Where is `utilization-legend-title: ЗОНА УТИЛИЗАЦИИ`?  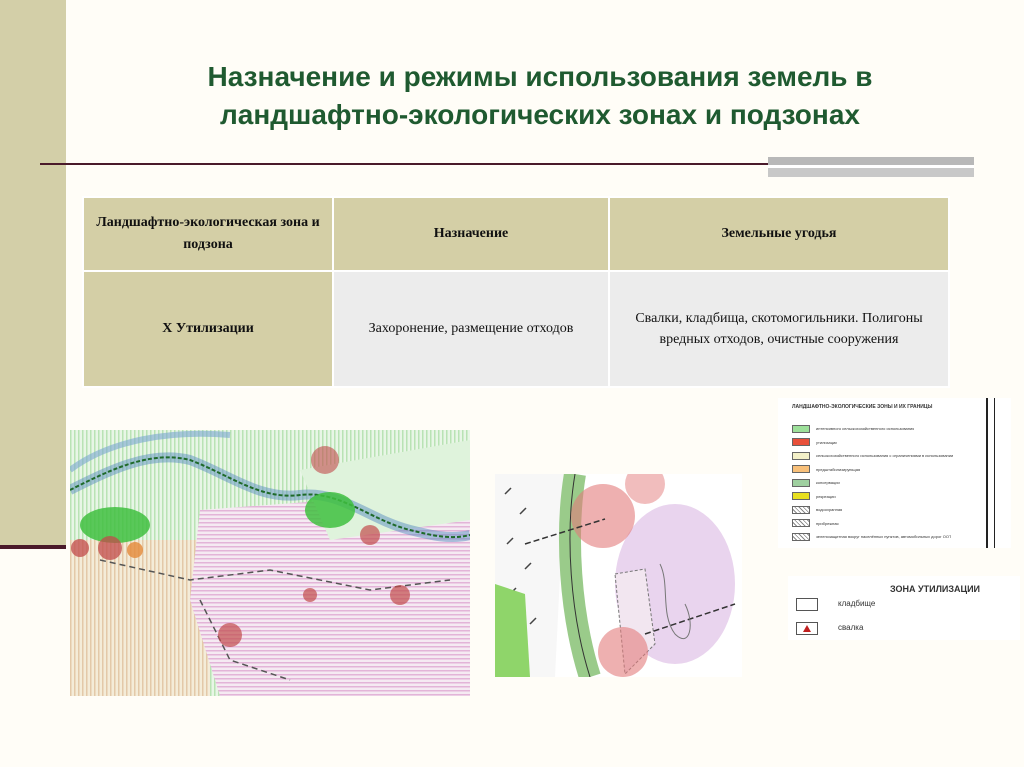
utilization-legend-title: ЗОНА УТИЛИЗАЦИИ is located at coordinates (935, 589).